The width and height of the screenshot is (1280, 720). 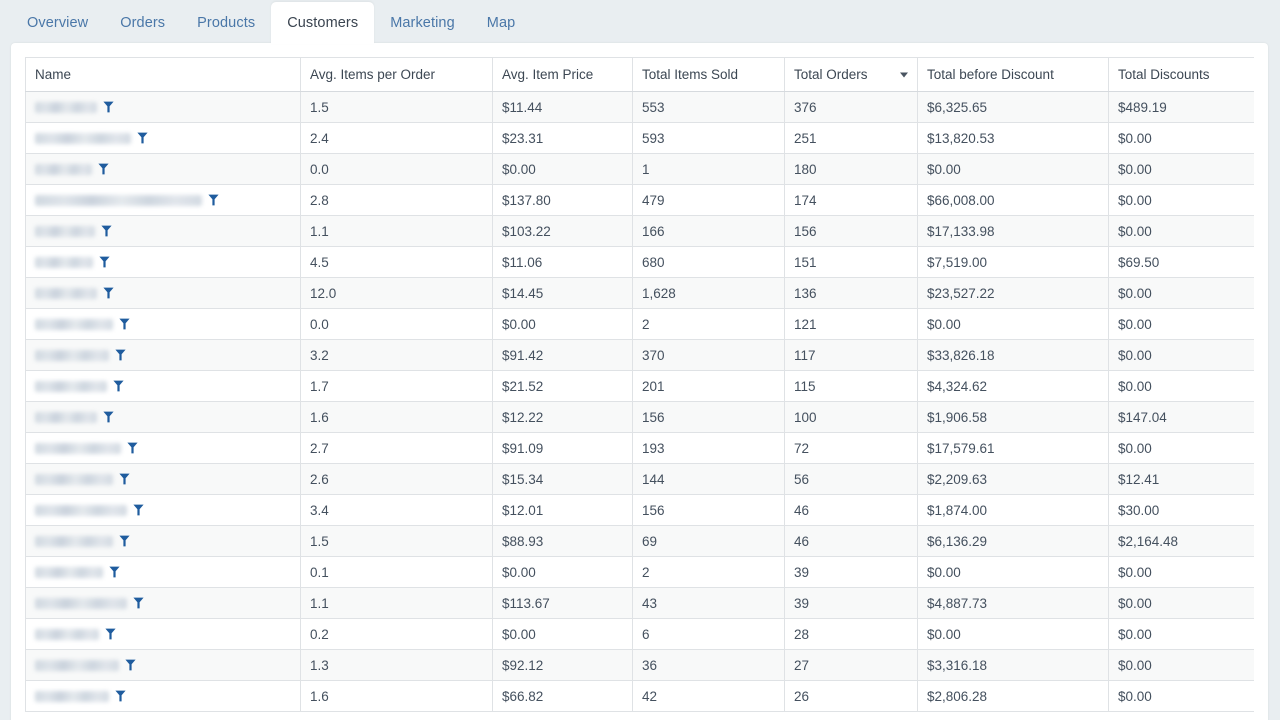 What do you see at coordinates (396, 603) in the screenshot?
I see `cell-aipo: 1.1` at bounding box center [396, 603].